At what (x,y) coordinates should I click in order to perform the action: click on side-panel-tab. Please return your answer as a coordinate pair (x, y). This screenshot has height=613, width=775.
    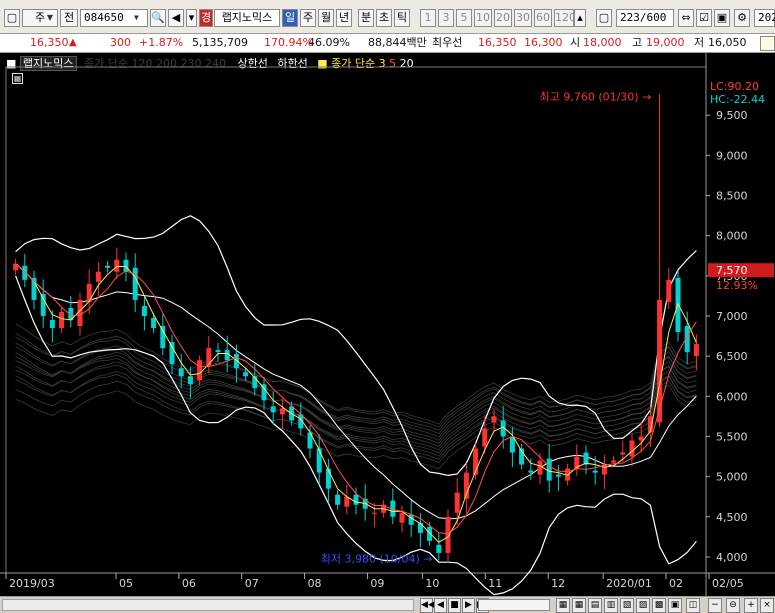
    Looking at the image, I should click on (767, 43).